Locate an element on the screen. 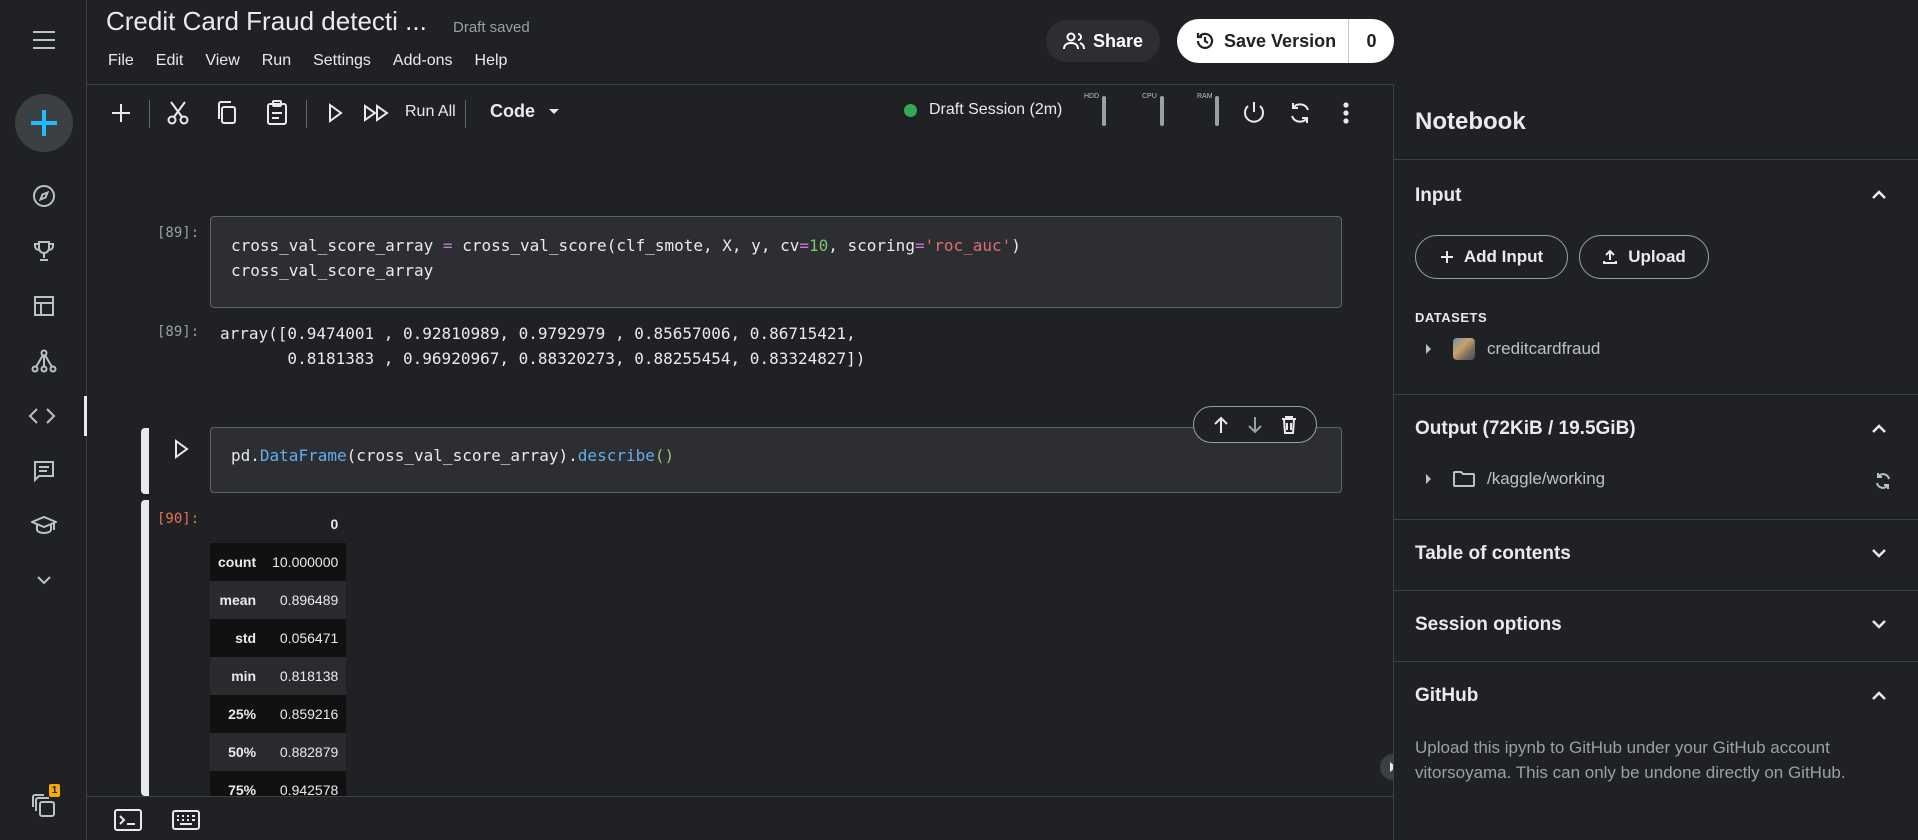  copy-icon is located at coordinates (227, 113).